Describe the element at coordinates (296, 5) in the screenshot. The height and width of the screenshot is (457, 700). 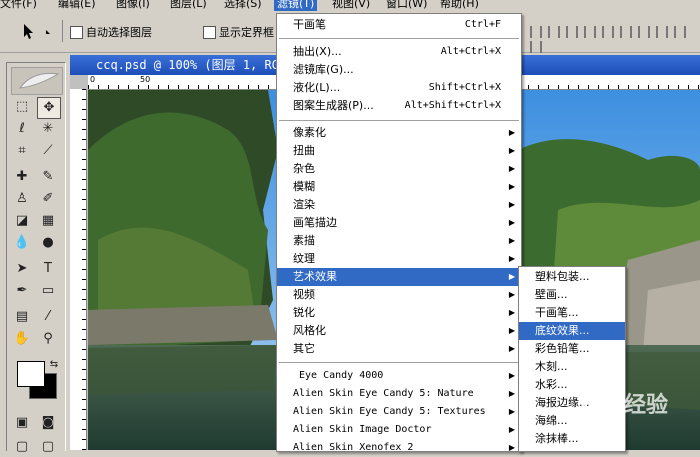
I see `menu-filter: 滤镜(T)` at that location.